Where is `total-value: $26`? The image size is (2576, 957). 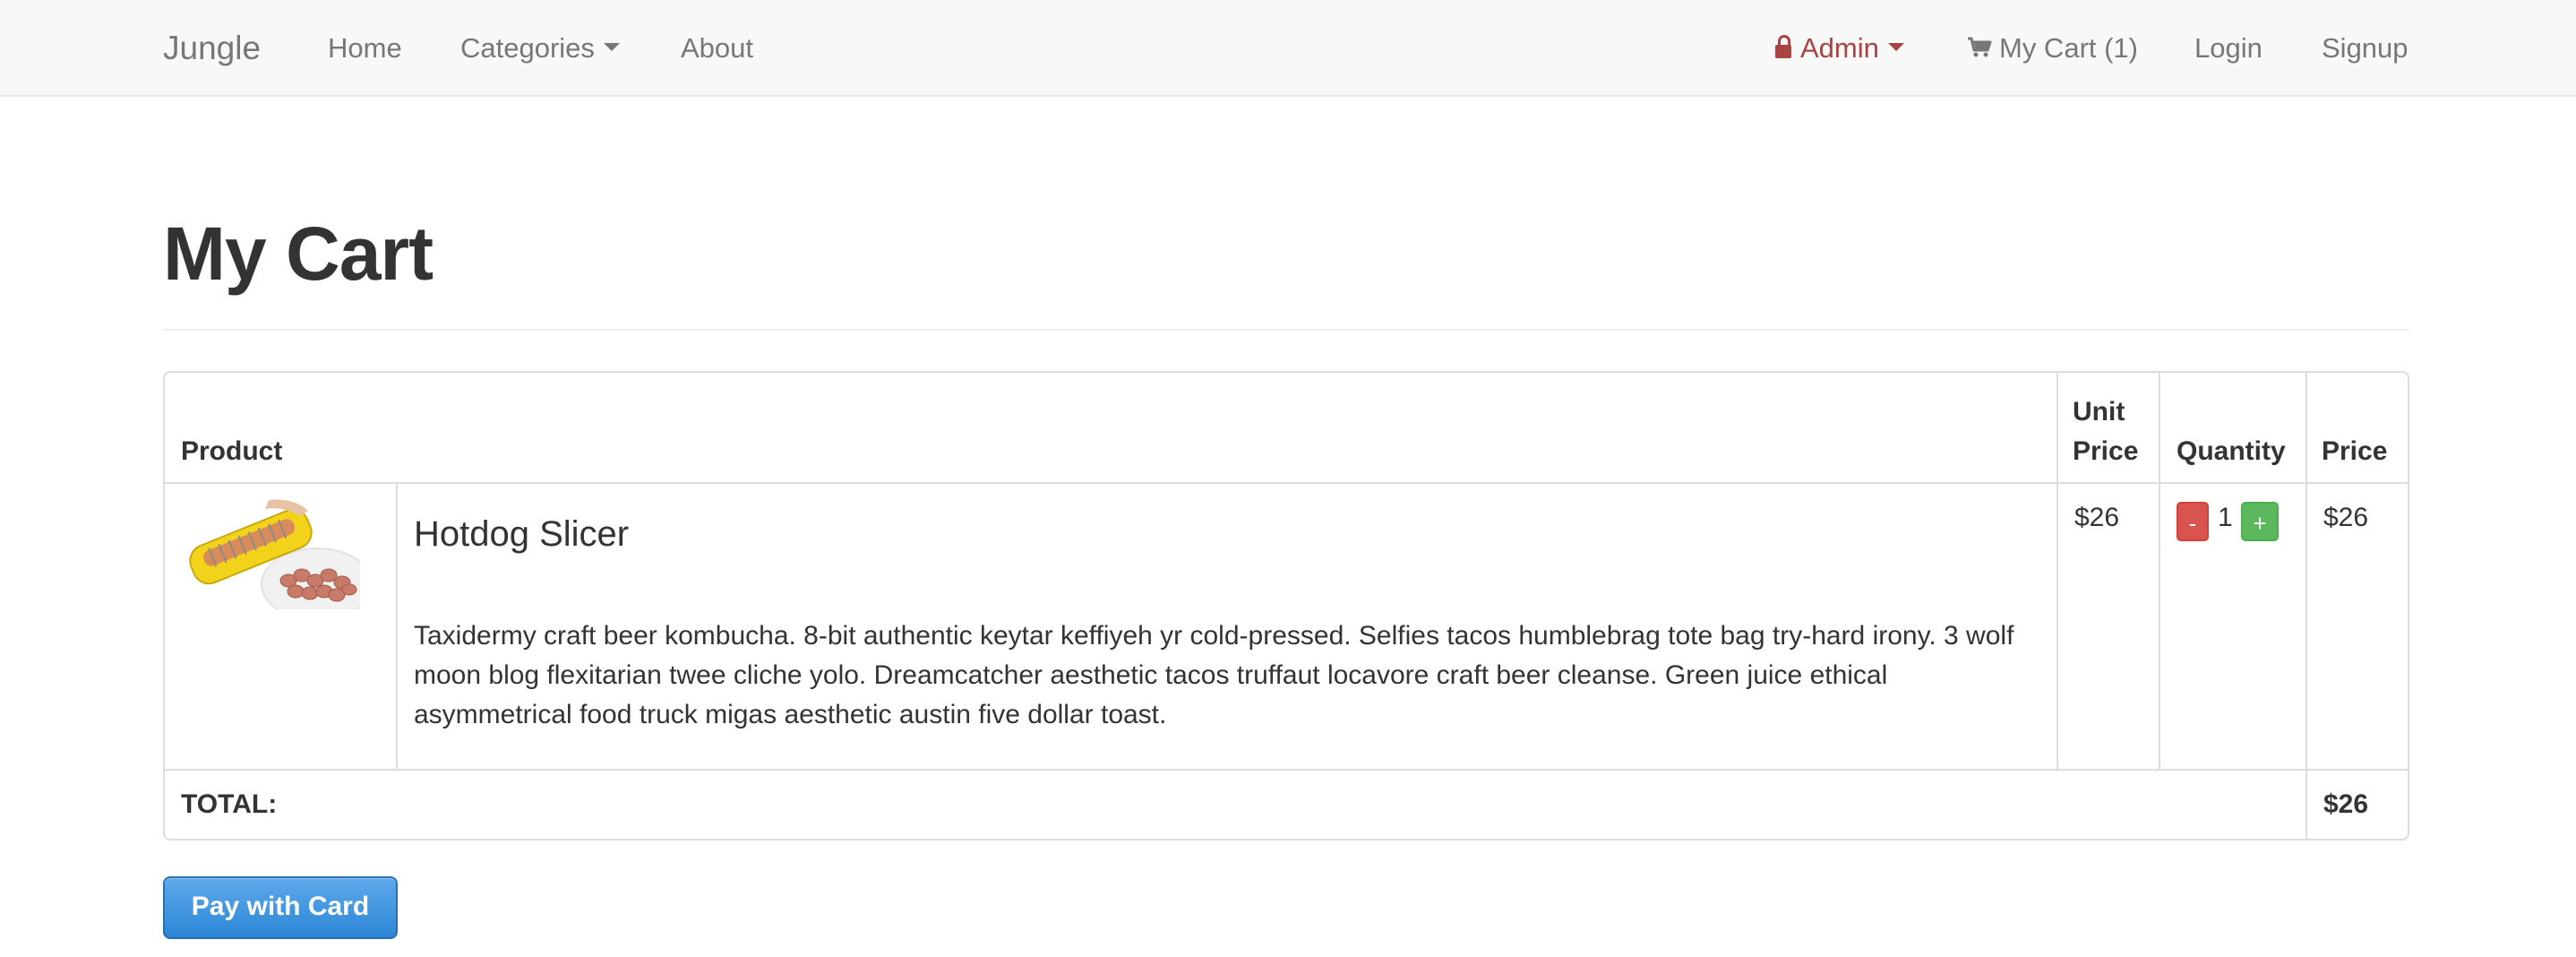 total-value: $26 is located at coordinates (2346, 804).